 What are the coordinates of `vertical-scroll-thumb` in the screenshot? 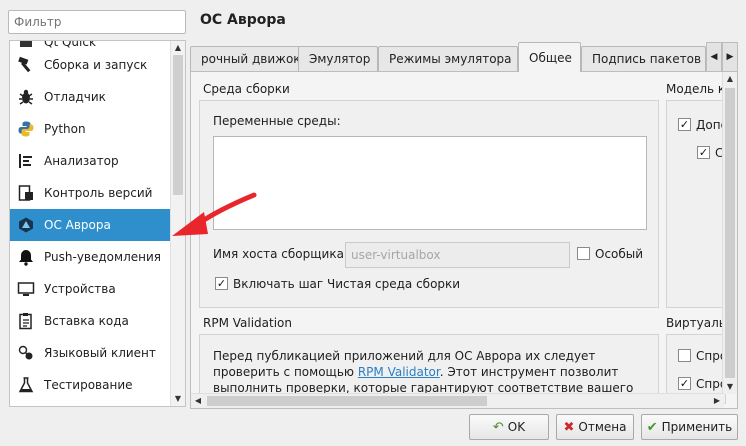 It's located at (730, 233).